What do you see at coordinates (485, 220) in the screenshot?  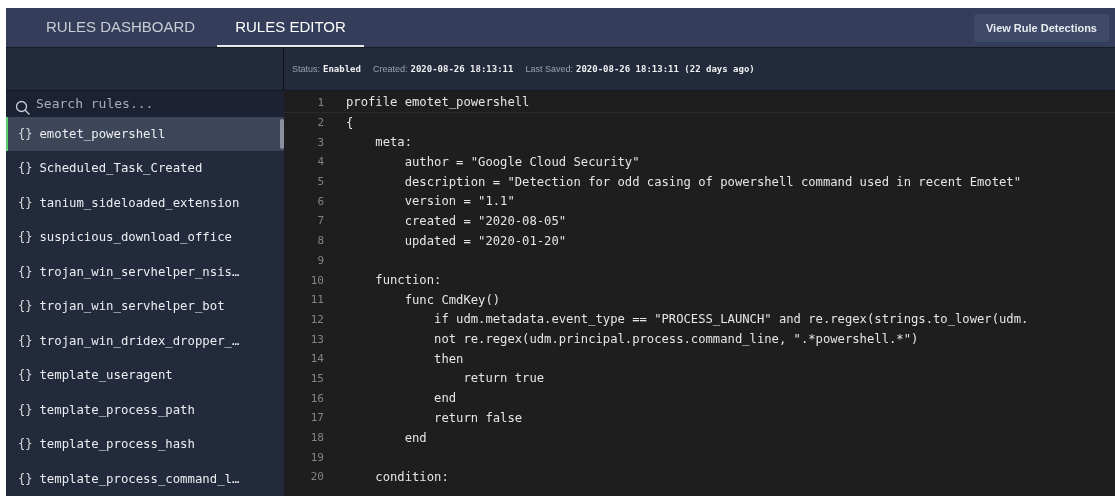 I see `code-line: created = "2020-08-05"` at bounding box center [485, 220].